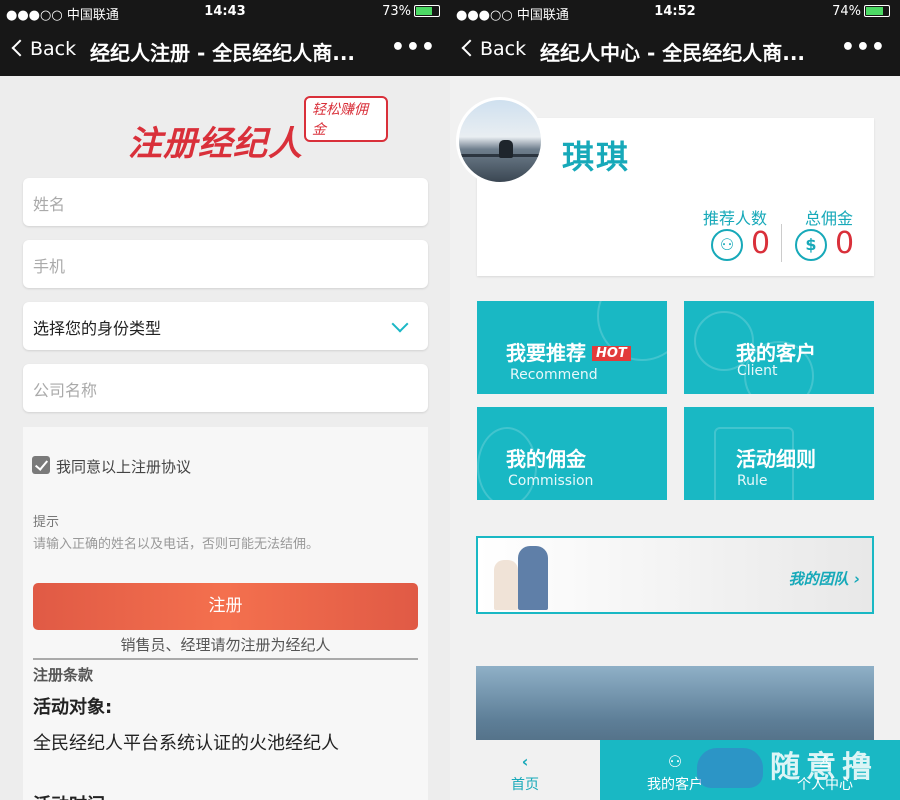  I want to click on chevron-left-icon: ‹, so click(525, 761).